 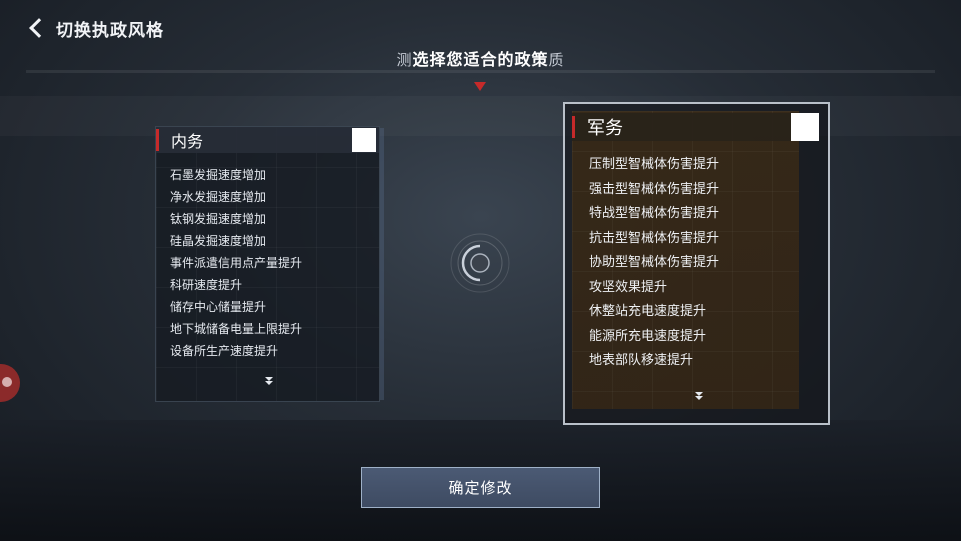 I want to click on panel-header: 军务, so click(x=695, y=127).